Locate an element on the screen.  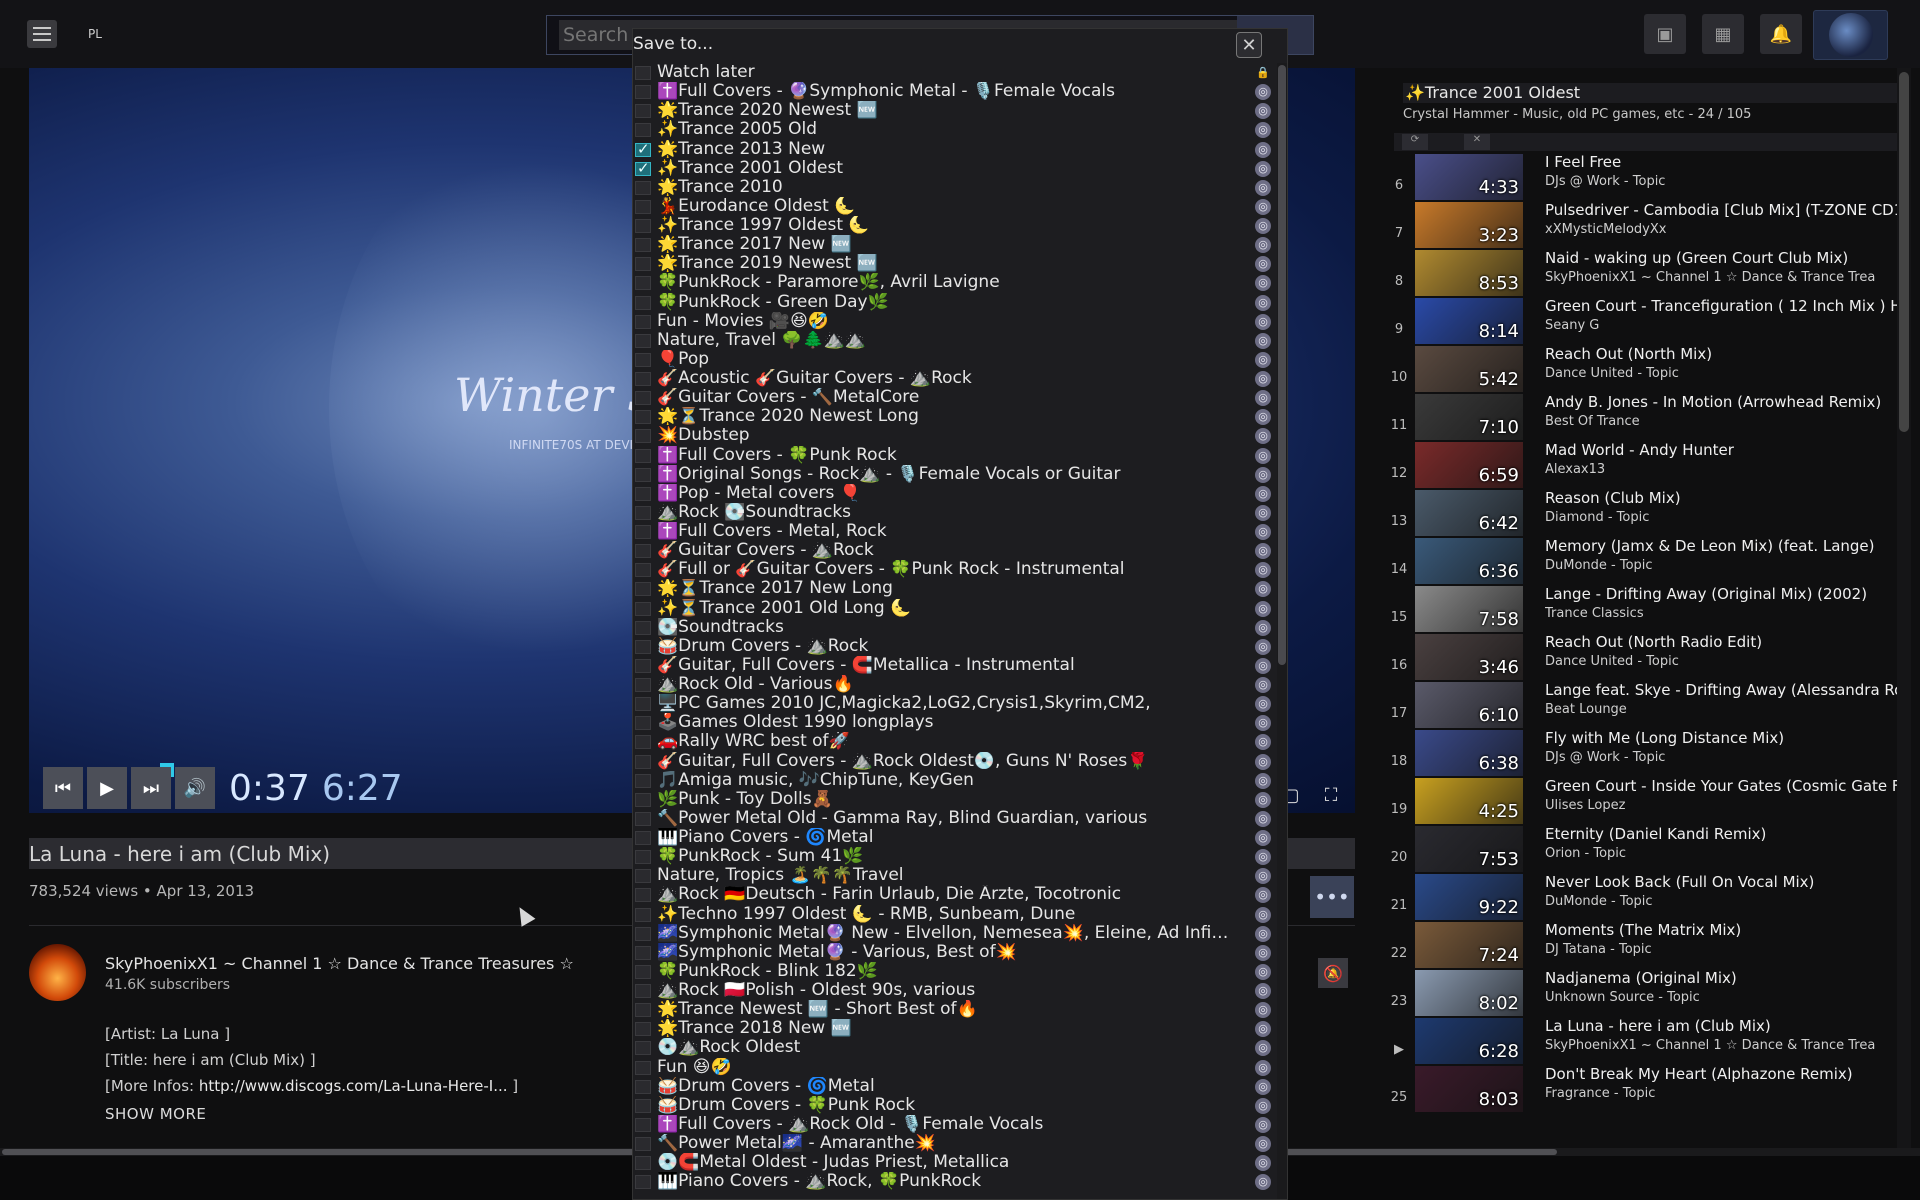
save-option: 🌟⏳Trance 2017 New Long ◎ is located at coordinates (953, 588).